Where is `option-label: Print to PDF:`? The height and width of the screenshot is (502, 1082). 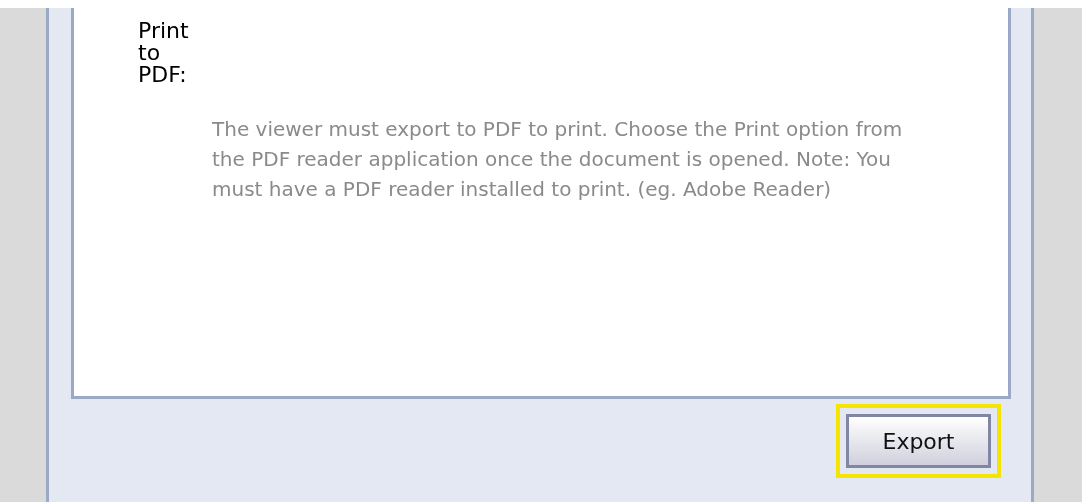 option-label: Print to PDF: is located at coordinates (164, 53).